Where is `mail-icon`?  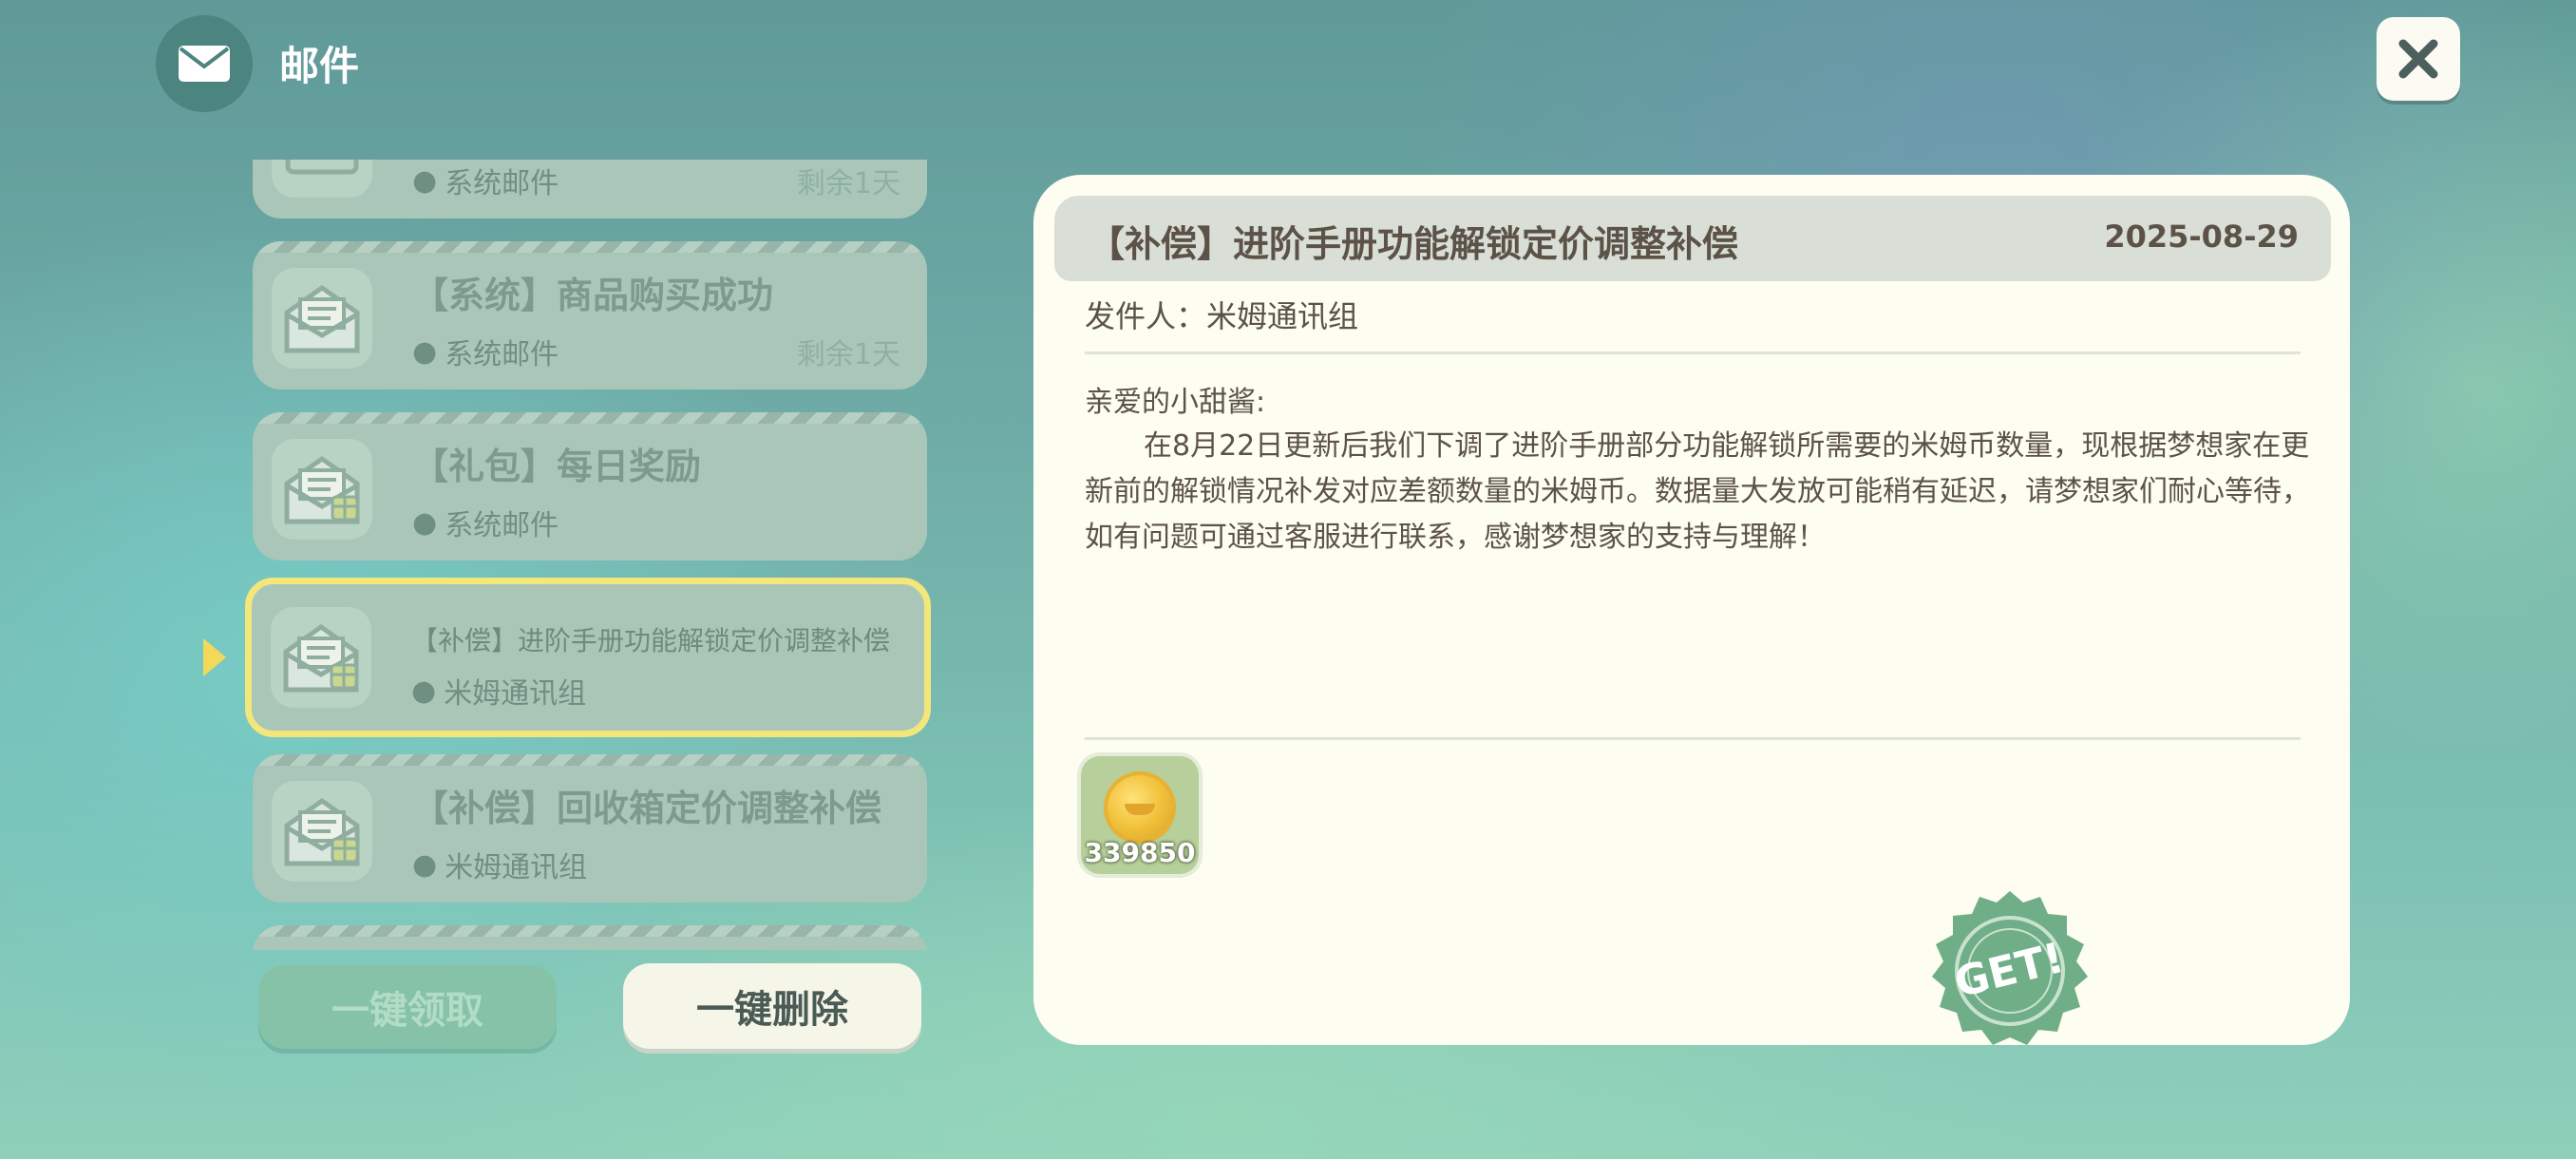
mail-icon is located at coordinates (204, 64).